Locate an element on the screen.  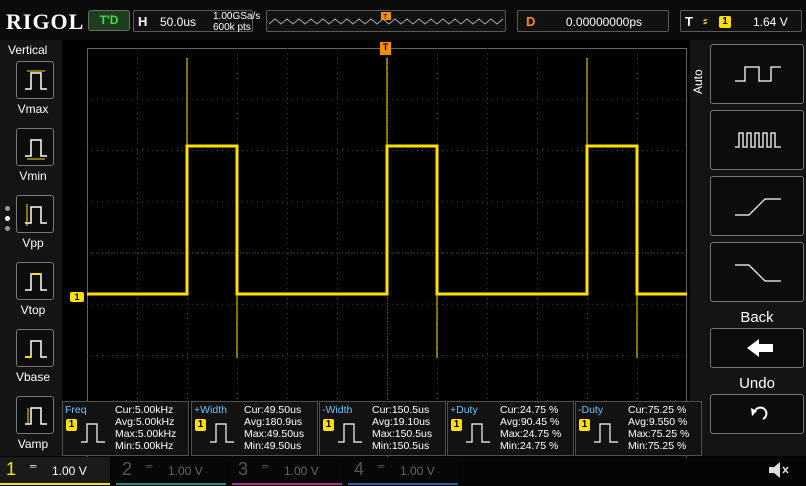
page-dot-active is located at coordinates (7, 218).